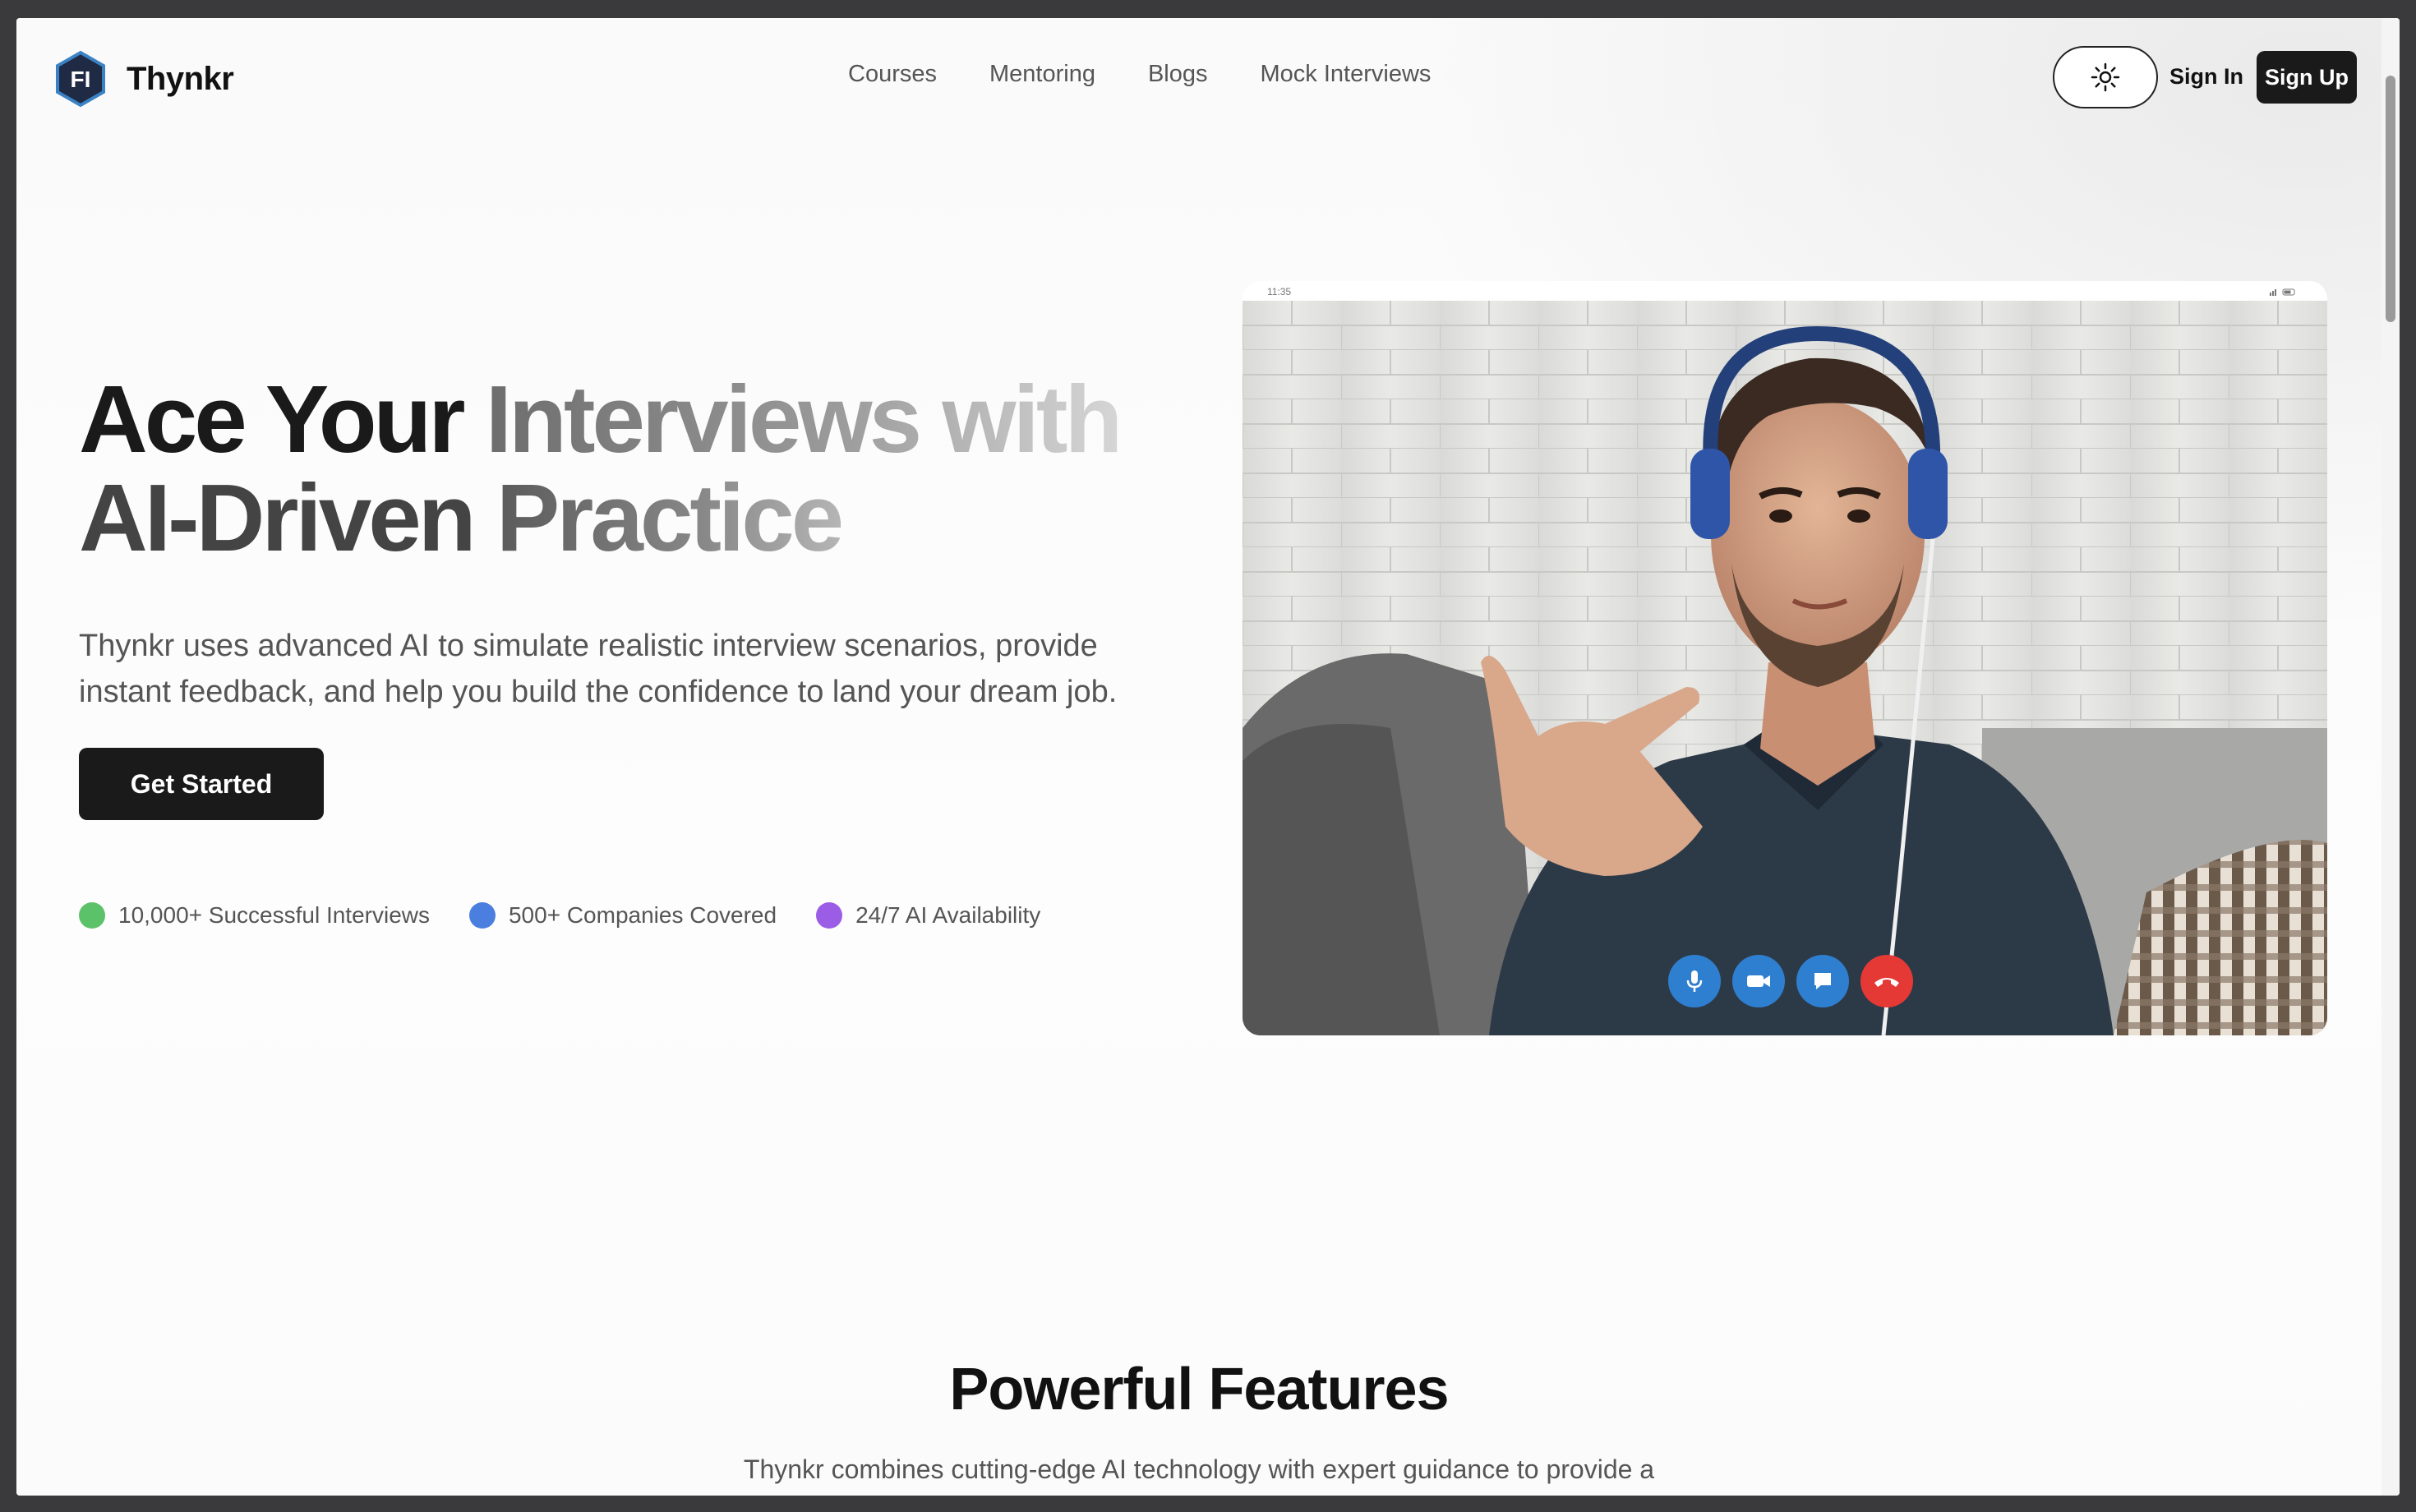  I want to click on stat-item: 500+ Companies Covered, so click(623, 916).